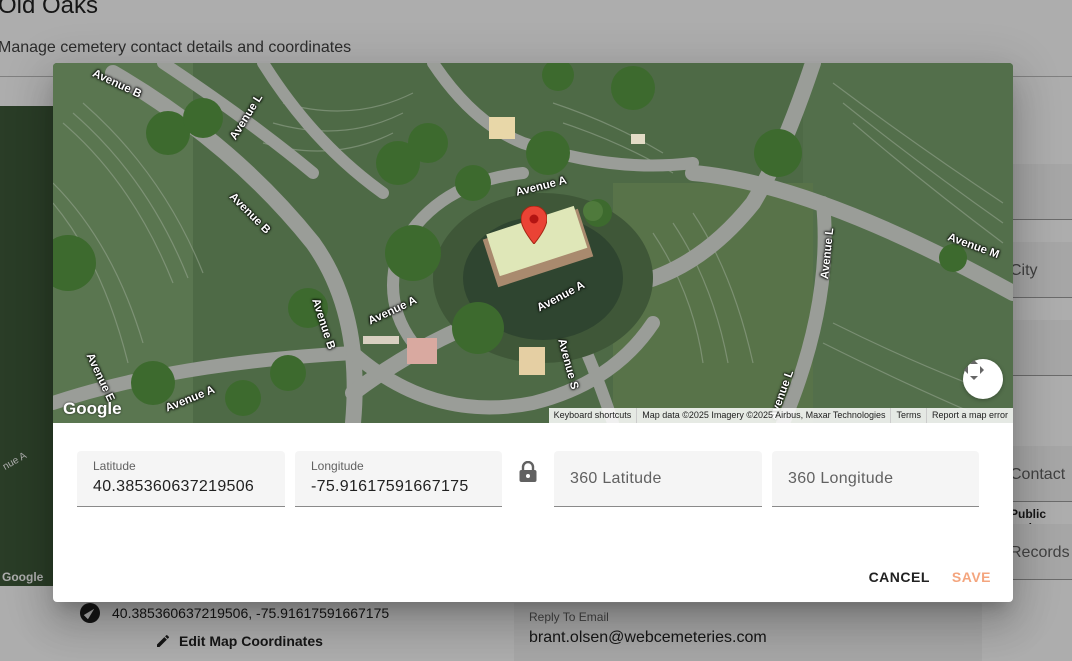 This screenshot has height=661, width=1072. What do you see at coordinates (174, 486) in the screenshot?
I see `latitude-value: 40.385360637219506` at bounding box center [174, 486].